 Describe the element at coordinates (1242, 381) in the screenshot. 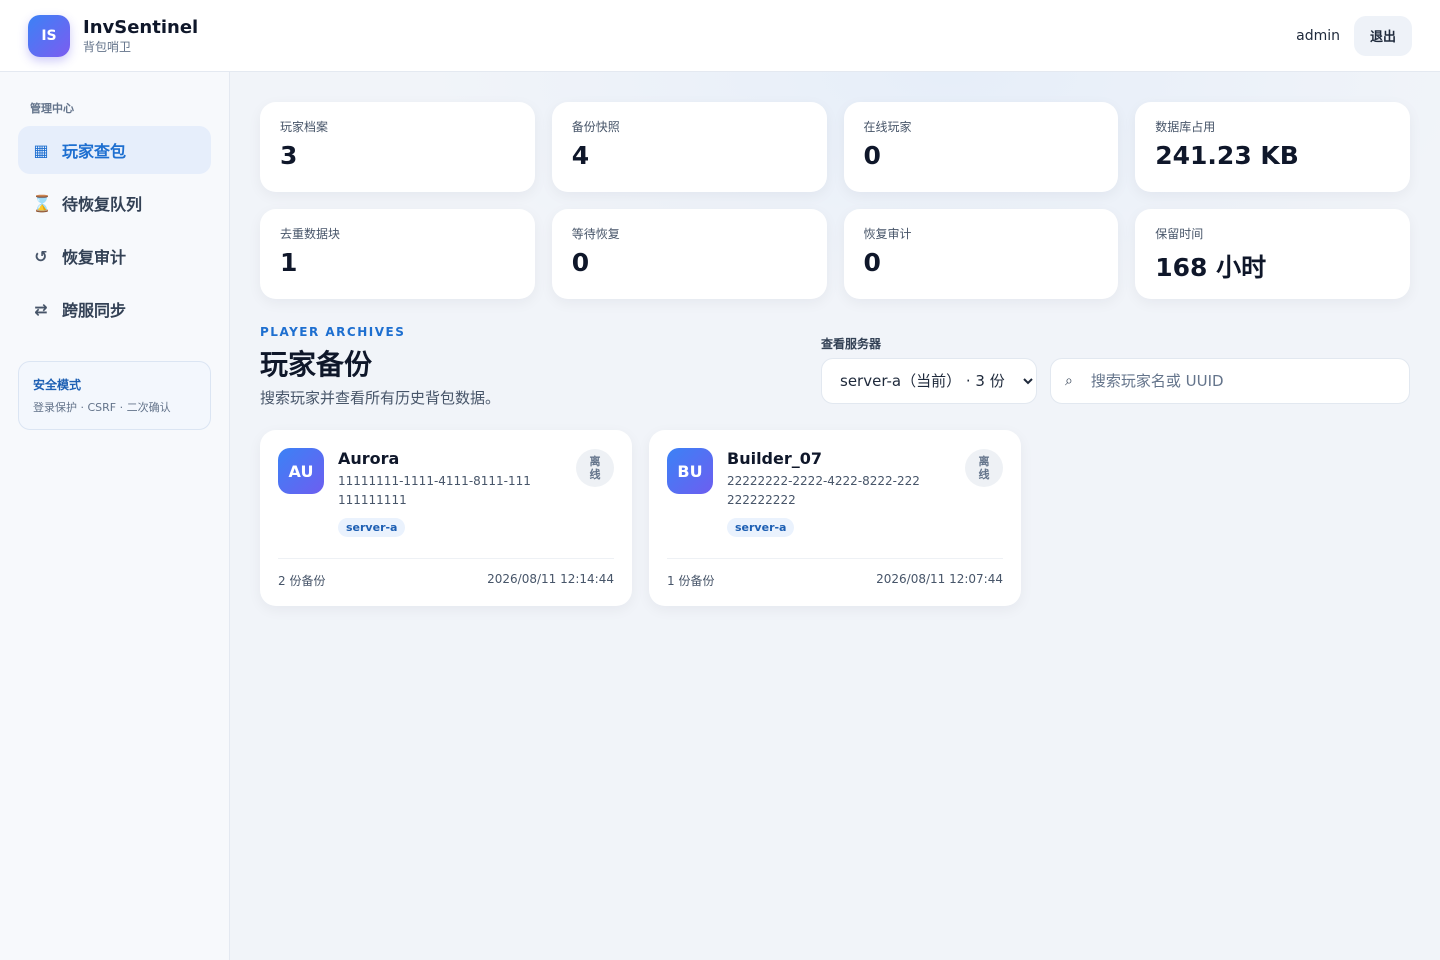

I see `search-input` at that location.